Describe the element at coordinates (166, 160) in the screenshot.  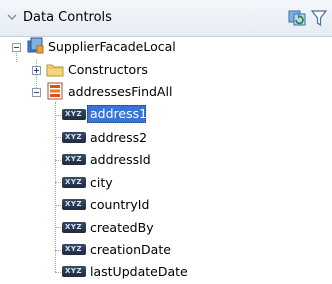
I see `tree-node-attribute: XYZ addressId` at that location.